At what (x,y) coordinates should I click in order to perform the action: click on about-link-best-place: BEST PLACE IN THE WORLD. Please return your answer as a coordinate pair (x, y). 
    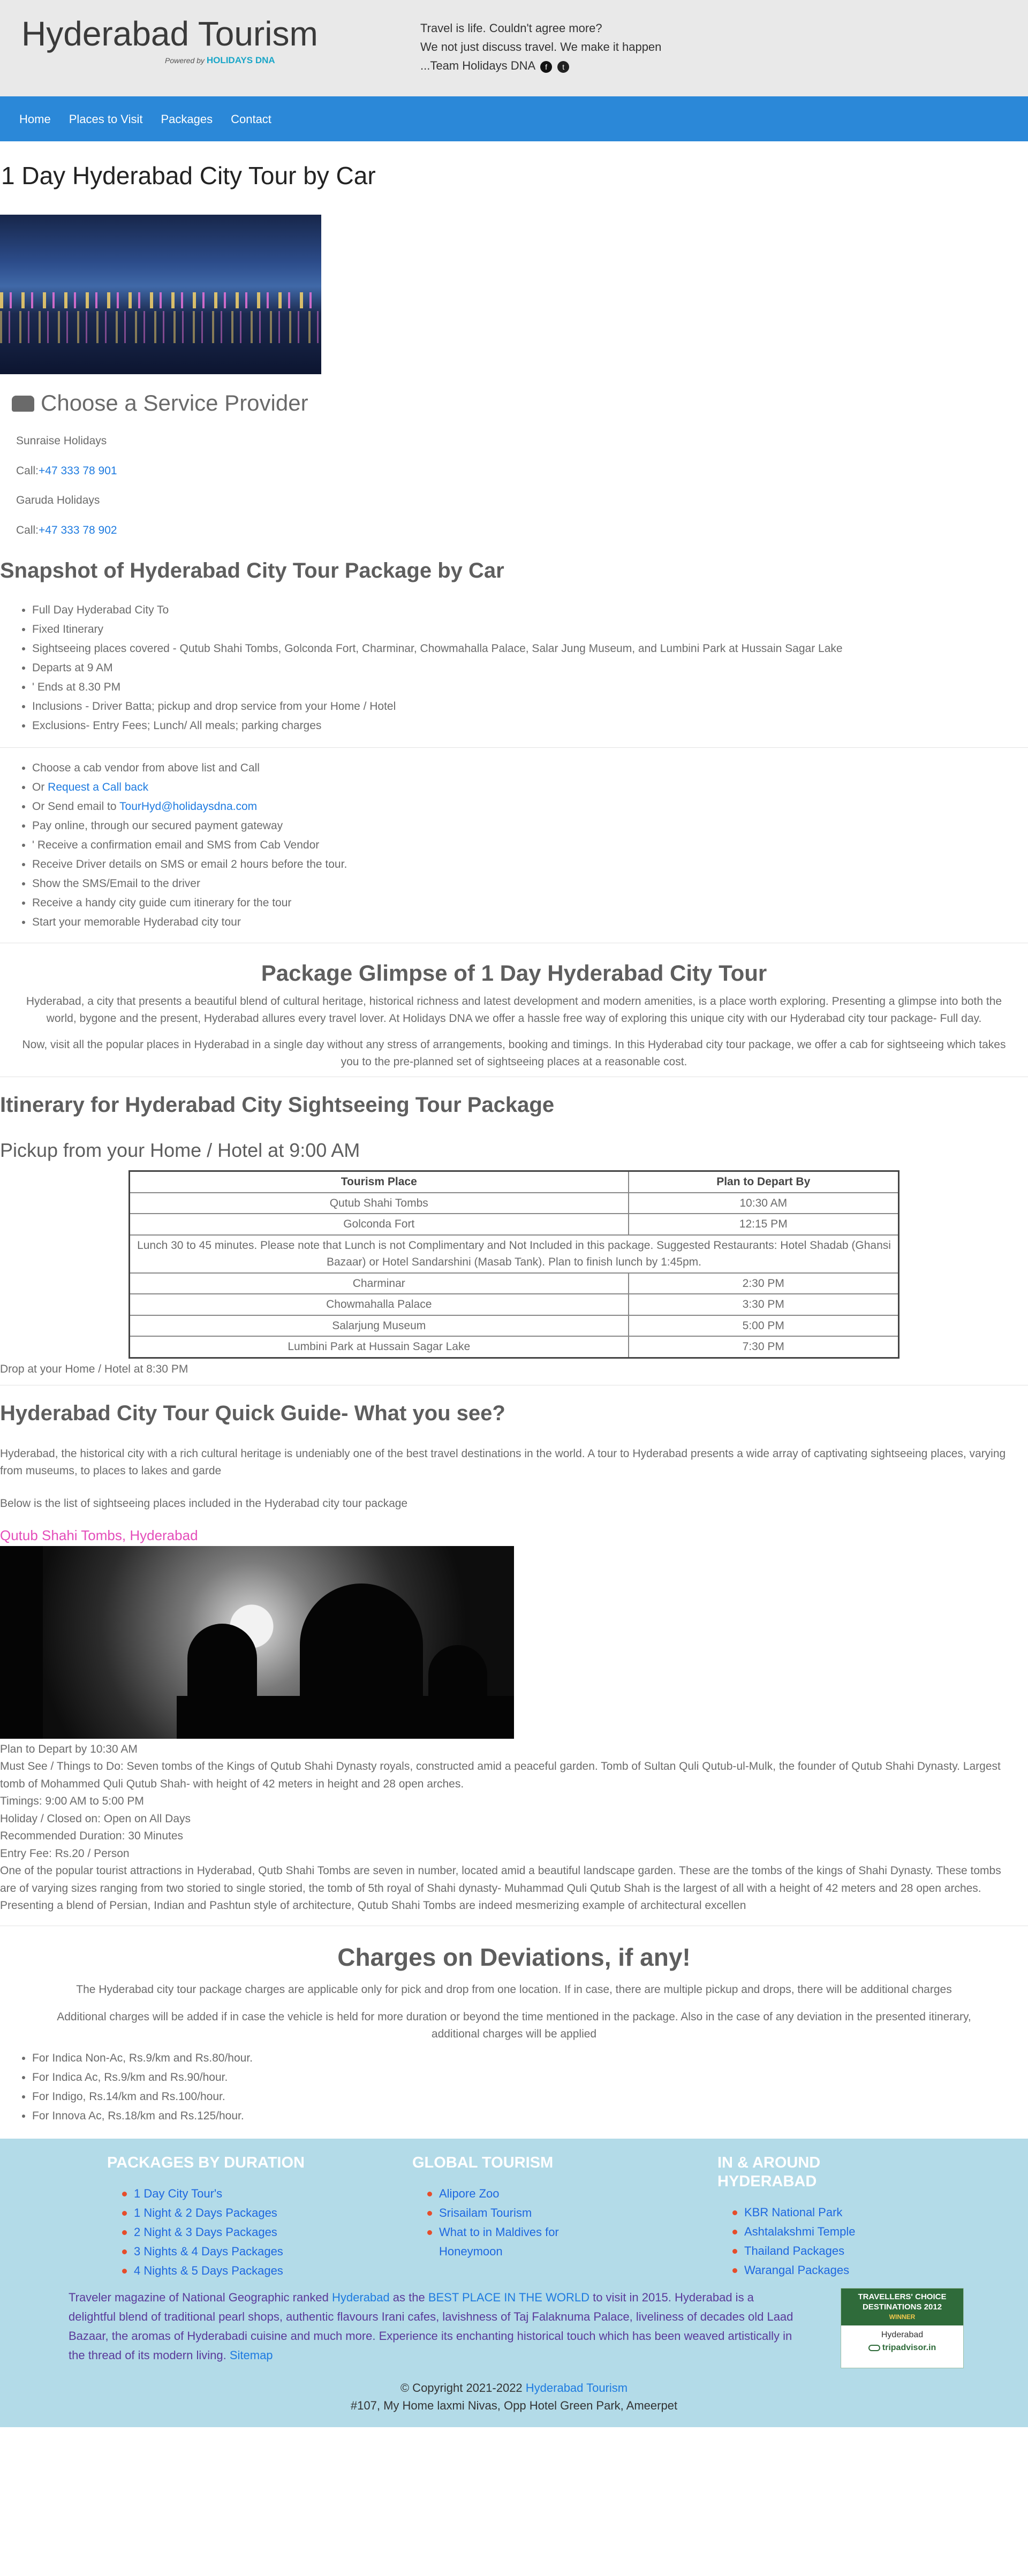
    Looking at the image, I should click on (508, 2297).